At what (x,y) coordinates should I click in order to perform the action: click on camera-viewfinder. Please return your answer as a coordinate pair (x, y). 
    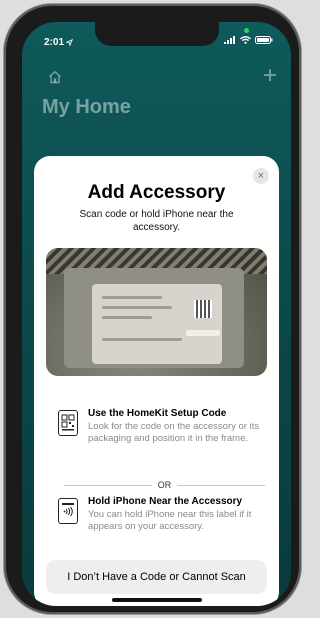
    Looking at the image, I should click on (156, 312).